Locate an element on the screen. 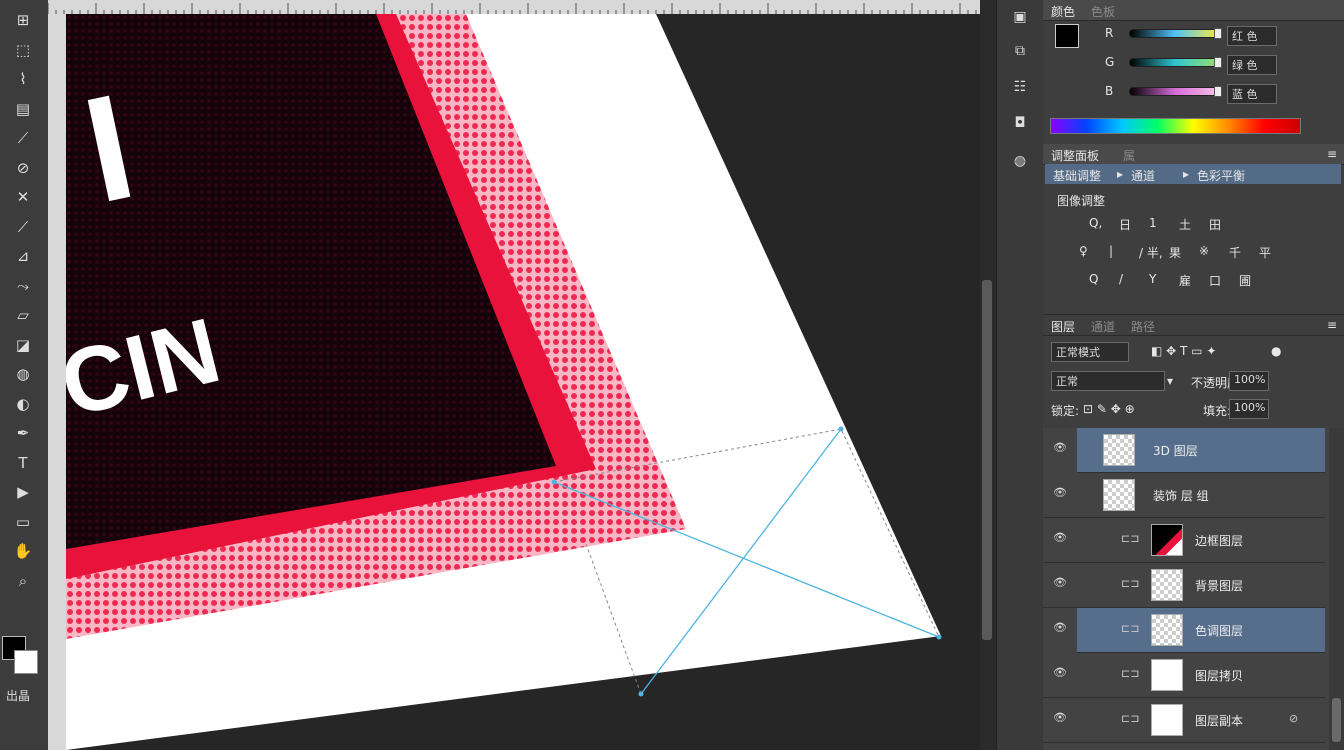 The height and width of the screenshot is (750, 1344). pen-tool: ✒ is located at coordinates (23, 433).